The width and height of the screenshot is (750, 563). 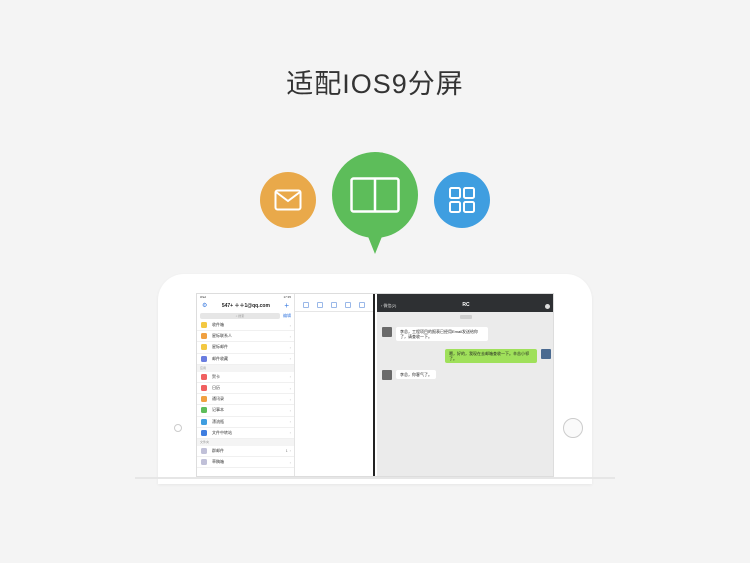 I want to click on ipad-shadow, so click(x=375, y=478).